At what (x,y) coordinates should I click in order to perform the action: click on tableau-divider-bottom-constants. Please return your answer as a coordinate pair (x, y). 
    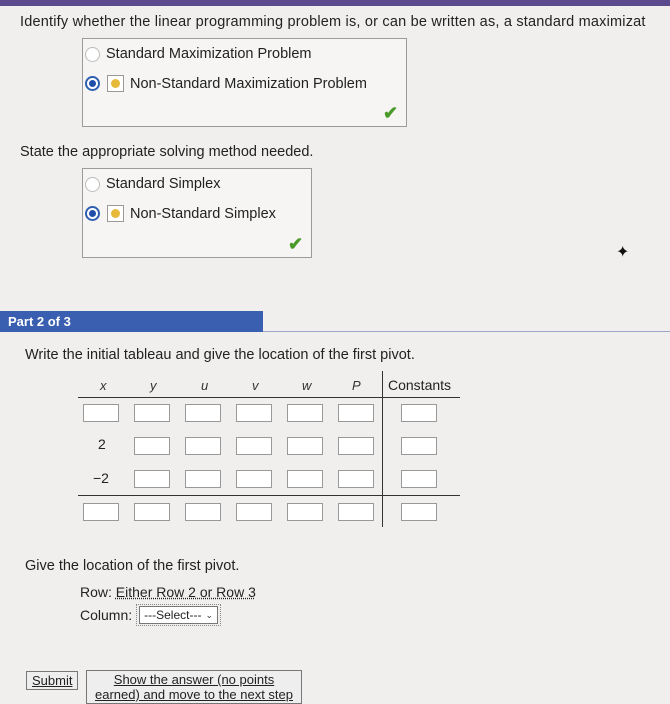
    Looking at the image, I should click on (421, 495).